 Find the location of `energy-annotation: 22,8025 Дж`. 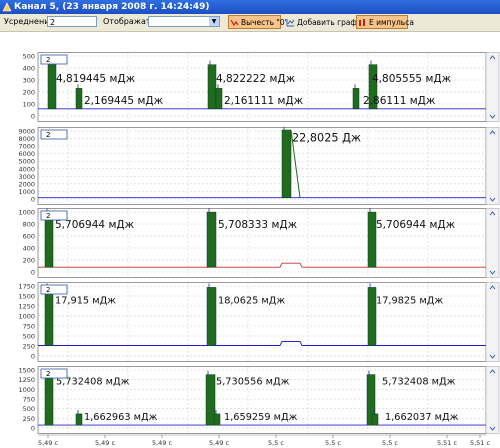

energy-annotation: 22,8025 Дж is located at coordinates (326, 137).